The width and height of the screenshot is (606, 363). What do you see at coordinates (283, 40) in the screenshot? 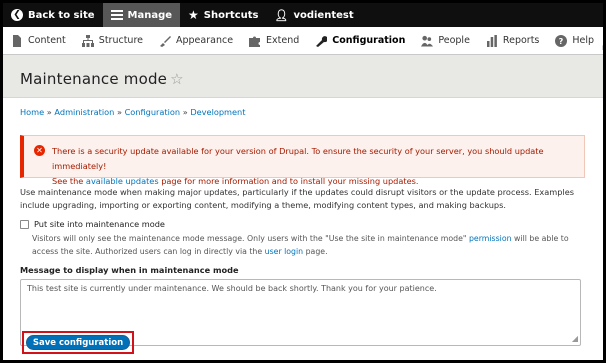
I see `tray-item-label: Extend` at bounding box center [283, 40].